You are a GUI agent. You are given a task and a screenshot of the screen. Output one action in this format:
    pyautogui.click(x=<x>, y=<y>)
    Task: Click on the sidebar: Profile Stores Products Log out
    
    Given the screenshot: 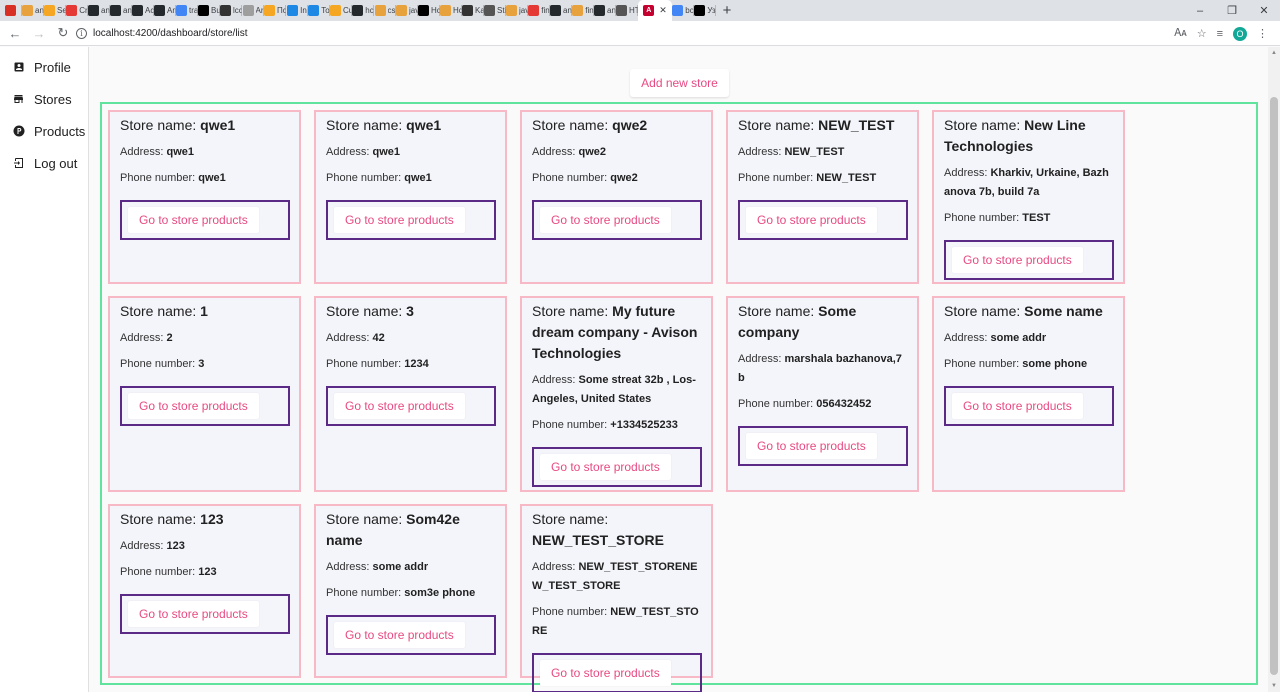 What is the action you would take?
    pyautogui.click(x=44, y=369)
    